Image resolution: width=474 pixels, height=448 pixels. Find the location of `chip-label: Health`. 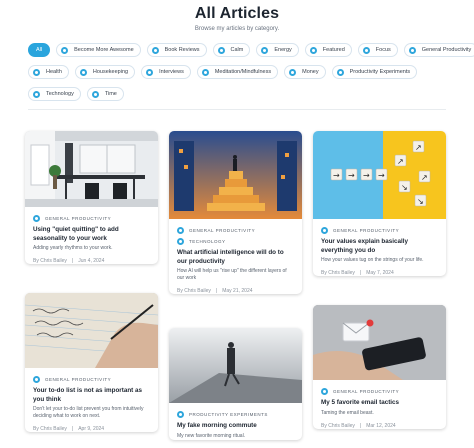

chip-label: Health is located at coordinates (54, 72).